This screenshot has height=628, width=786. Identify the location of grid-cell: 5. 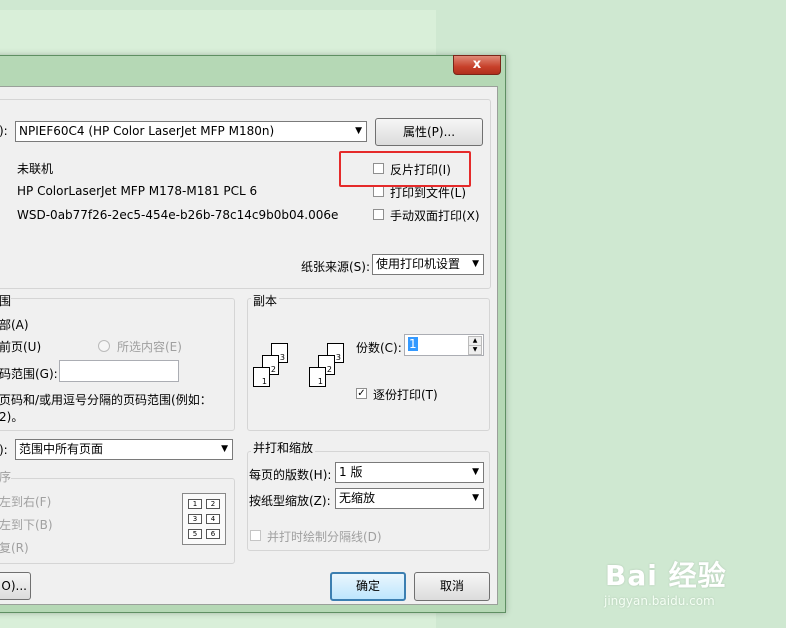
(195, 534).